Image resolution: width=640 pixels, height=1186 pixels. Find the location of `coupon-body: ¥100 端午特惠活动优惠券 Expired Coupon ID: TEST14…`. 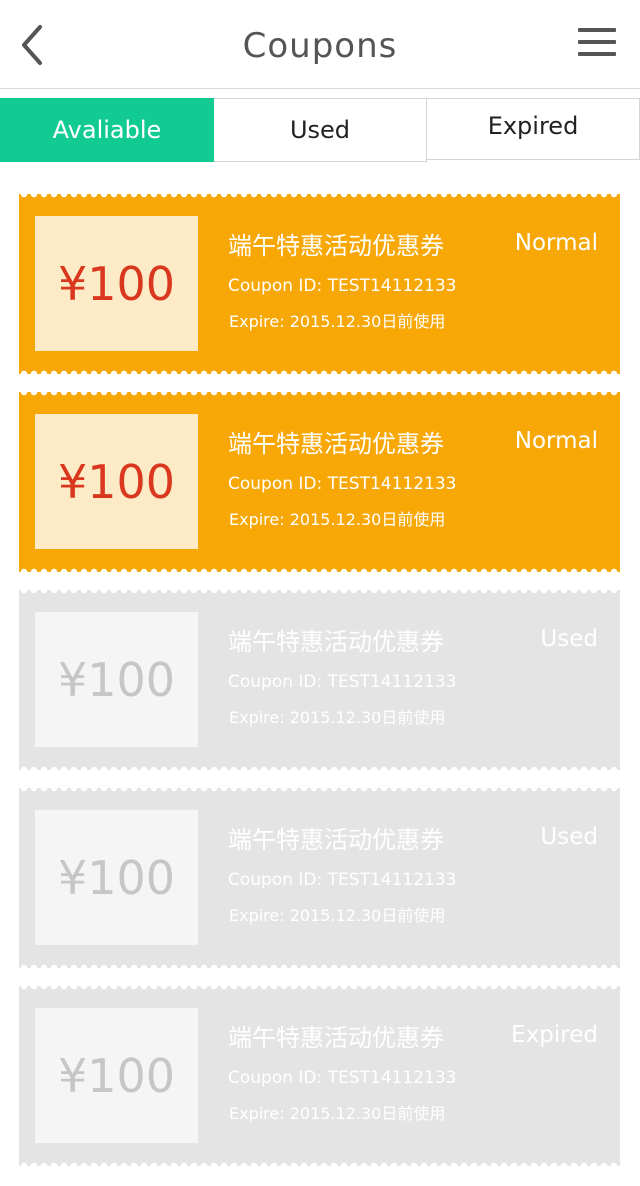

coupon-body: ¥100 端午特惠活动优惠券 Expired Coupon ID: TEST14… is located at coordinates (319, 1076).